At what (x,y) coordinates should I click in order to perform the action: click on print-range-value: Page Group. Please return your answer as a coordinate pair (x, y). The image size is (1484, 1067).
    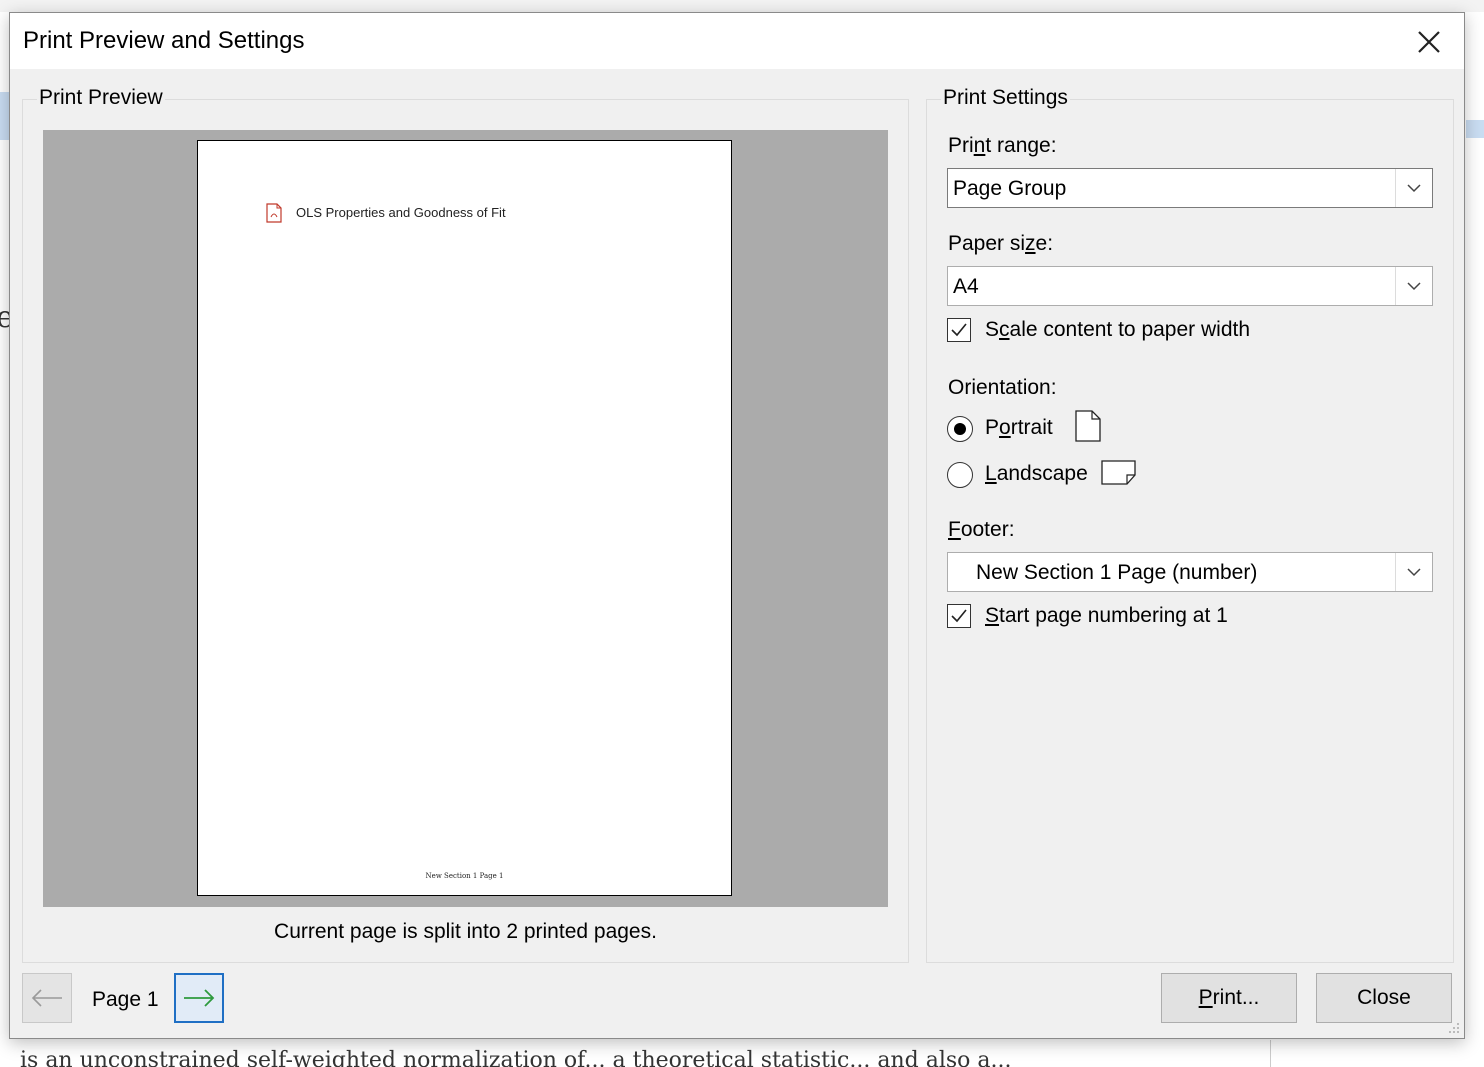
    Looking at the image, I should click on (1010, 188).